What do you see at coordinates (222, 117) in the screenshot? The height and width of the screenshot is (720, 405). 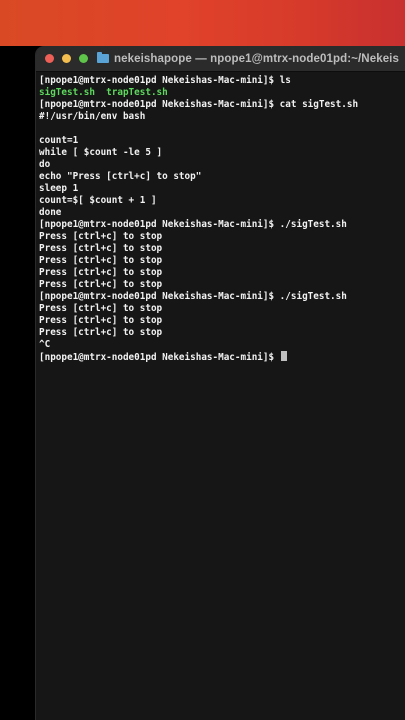 I see `terminal-output-line: #!/usr/bin/env bash` at bounding box center [222, 117].